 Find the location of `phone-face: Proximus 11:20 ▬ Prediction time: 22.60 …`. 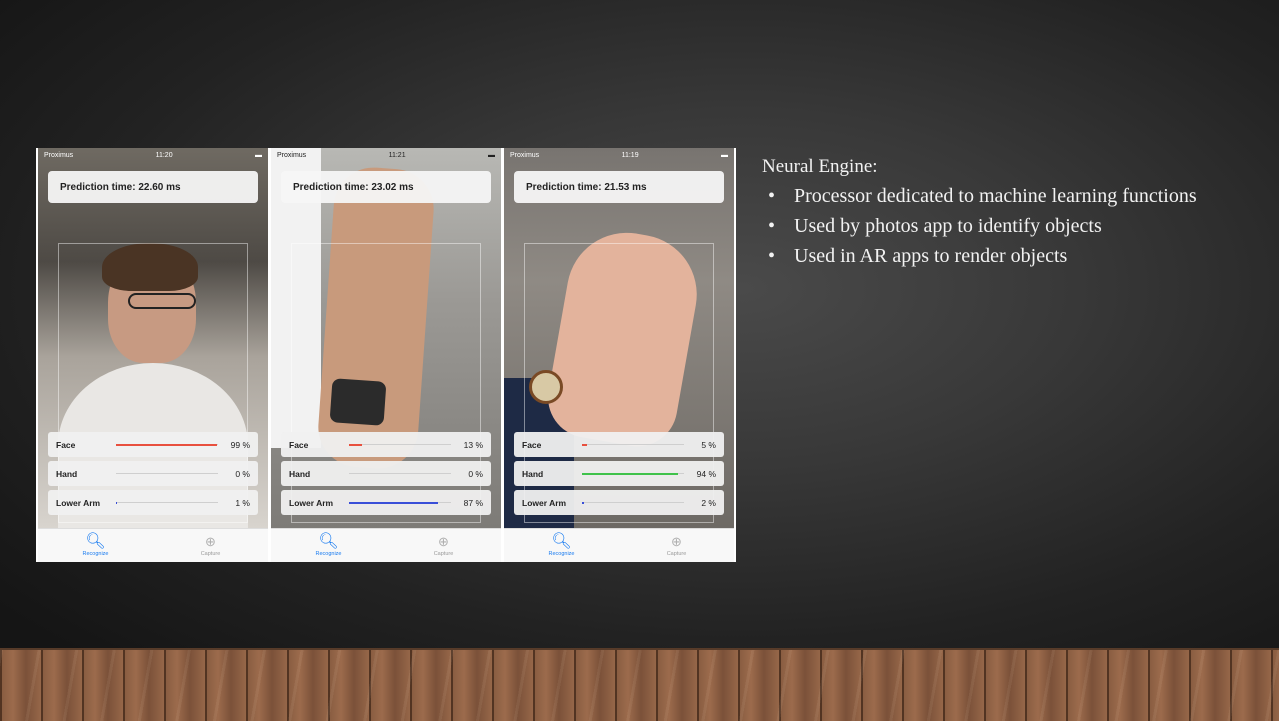

phone-face: Proximus 11:20 ▬ Prediction time: 22.60 … is located at coordinates (153, 355).